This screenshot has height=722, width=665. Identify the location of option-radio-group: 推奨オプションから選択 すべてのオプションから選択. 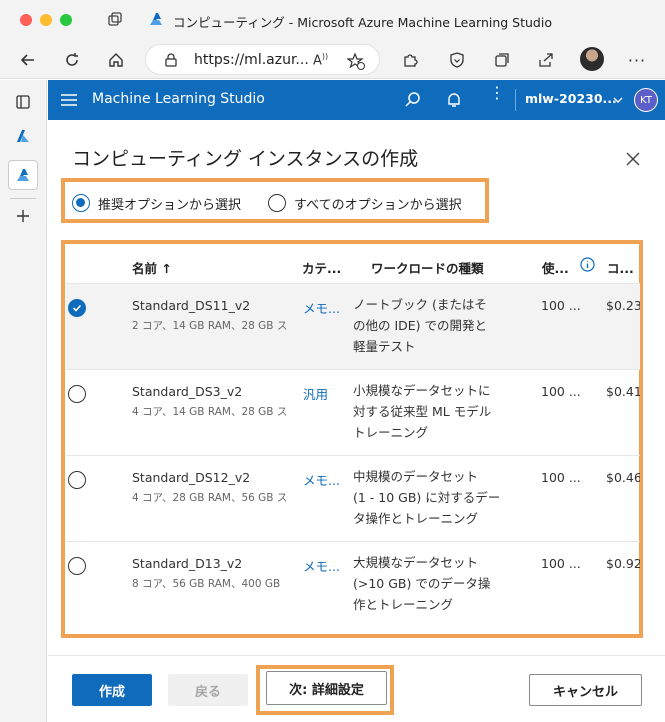
(275, 202).